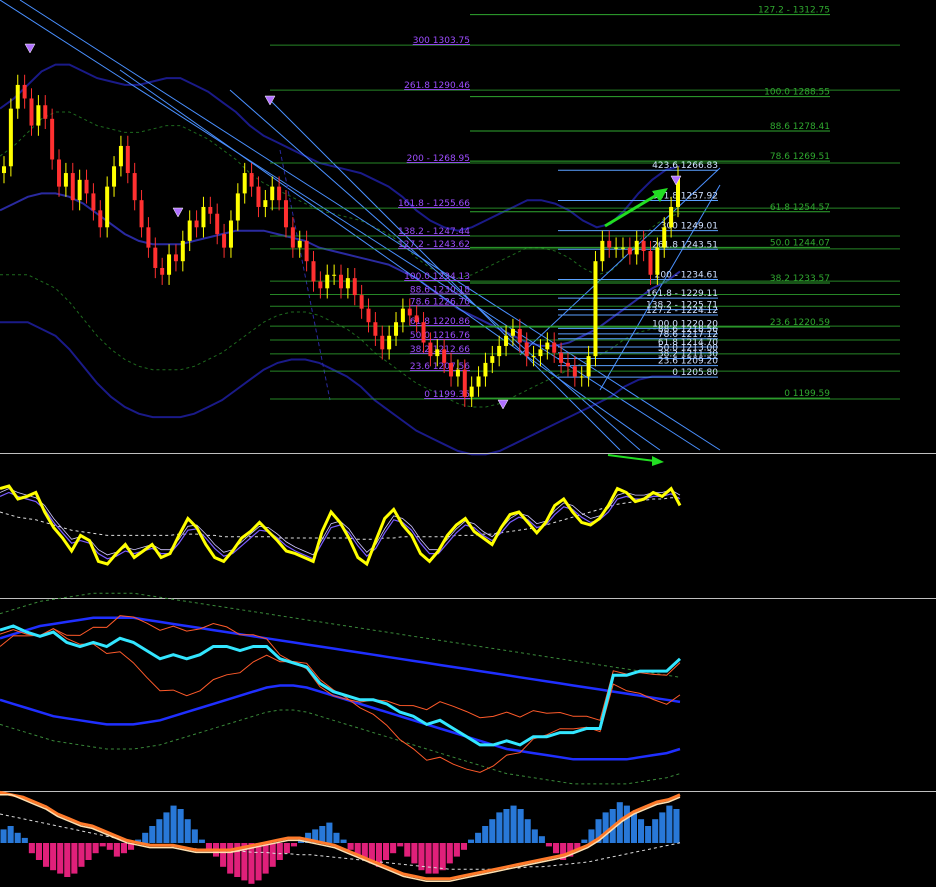  What do you see at coordinates (438, 159) in the screenshot?
I see `fib-left-label: 200 - 1268.95` at bounding box center [438, 159].